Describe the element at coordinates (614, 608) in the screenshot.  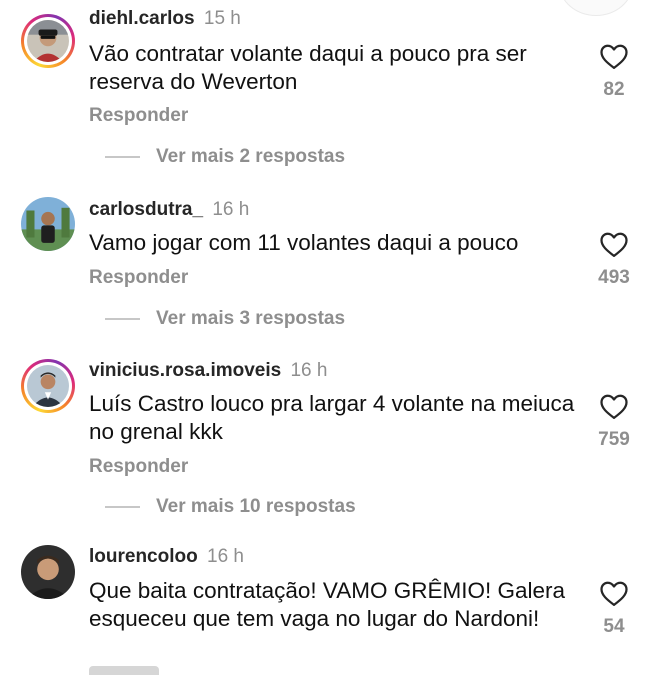
I see `like-button: 54` at that location.